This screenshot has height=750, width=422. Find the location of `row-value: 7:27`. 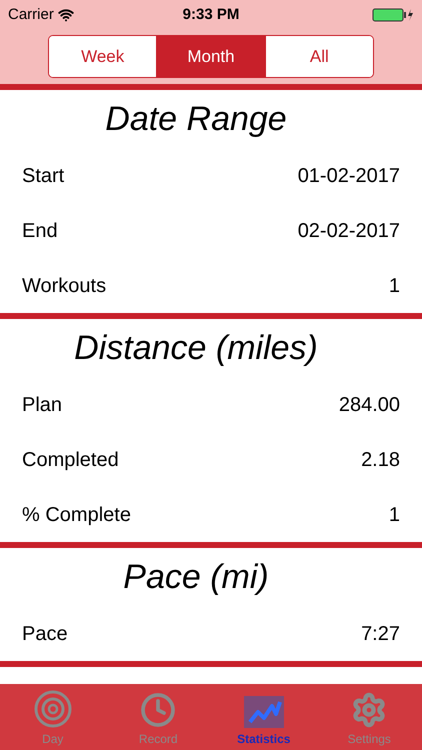

row-value: 7:27 is located at coordinates (380, 634).